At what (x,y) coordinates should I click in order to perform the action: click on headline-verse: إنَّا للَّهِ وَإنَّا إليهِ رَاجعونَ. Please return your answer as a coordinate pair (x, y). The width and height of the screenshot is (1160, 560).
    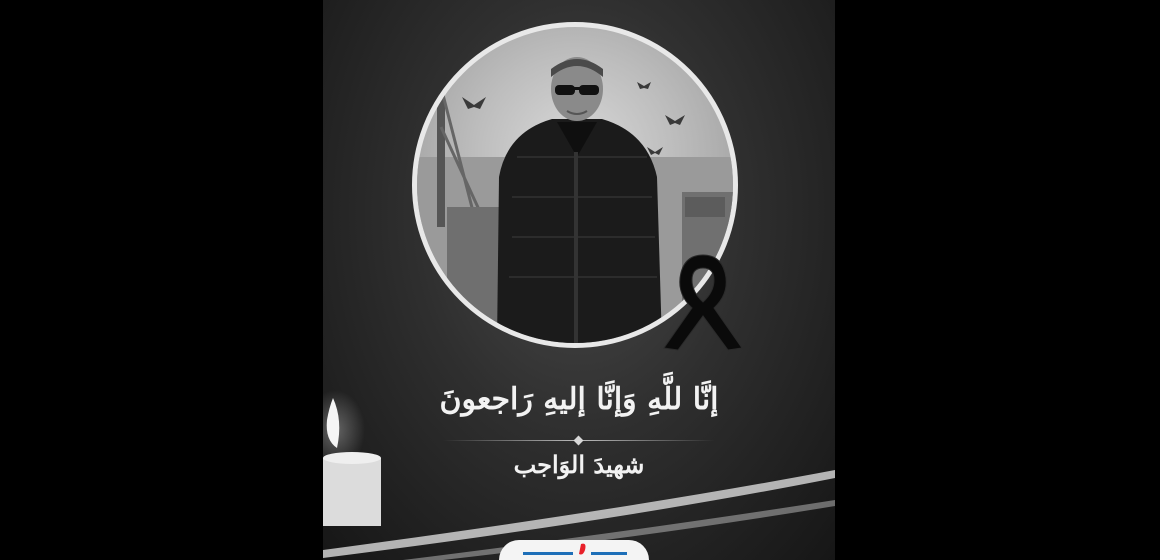
    Looking at the image, I should click on (579, 399).